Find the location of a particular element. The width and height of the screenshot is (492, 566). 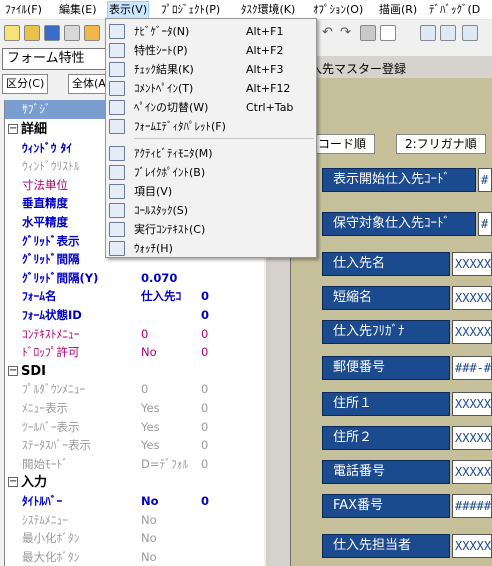

property-name: 開始ﾓｰﾄﾞ is located at coordinates (45, 463).